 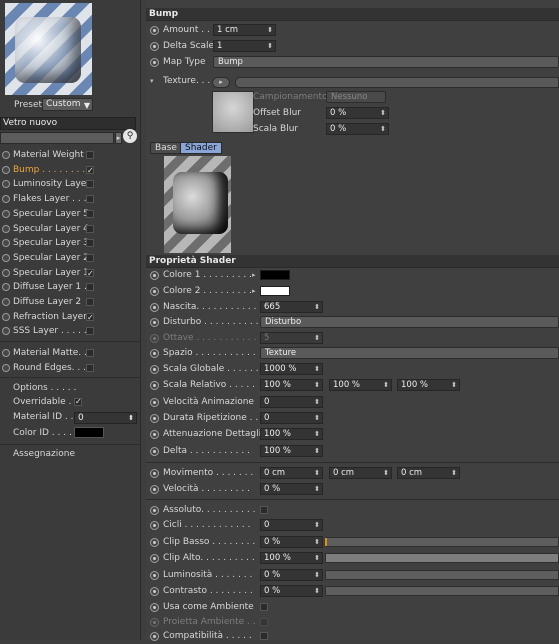 I want to click on disturbo-dropdown: Disturbo, so click(x=409, y=322).